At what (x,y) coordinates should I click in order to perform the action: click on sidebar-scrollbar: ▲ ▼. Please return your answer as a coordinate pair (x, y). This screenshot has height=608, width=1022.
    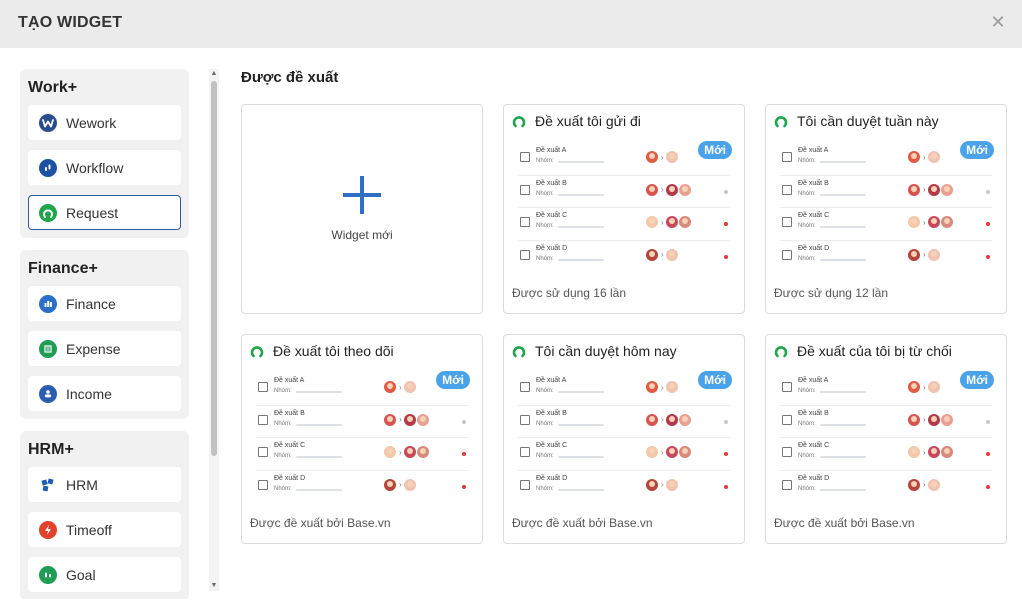
    Looking at the image, I should click on (214, 330).